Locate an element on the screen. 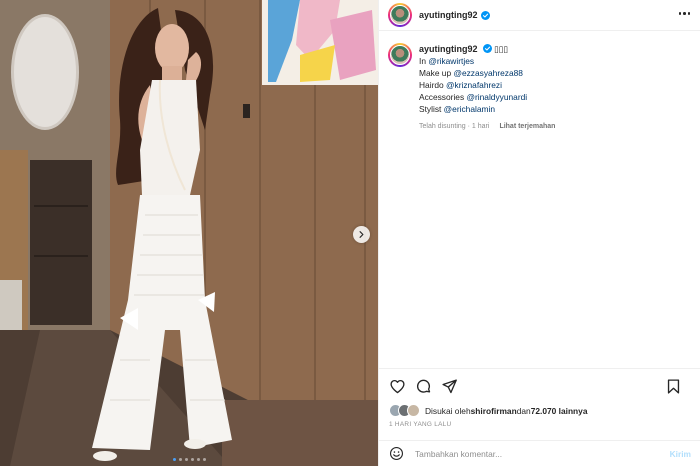  post-timestamp: 1 HARI YANG LALU is located at coordinates (420, 424).